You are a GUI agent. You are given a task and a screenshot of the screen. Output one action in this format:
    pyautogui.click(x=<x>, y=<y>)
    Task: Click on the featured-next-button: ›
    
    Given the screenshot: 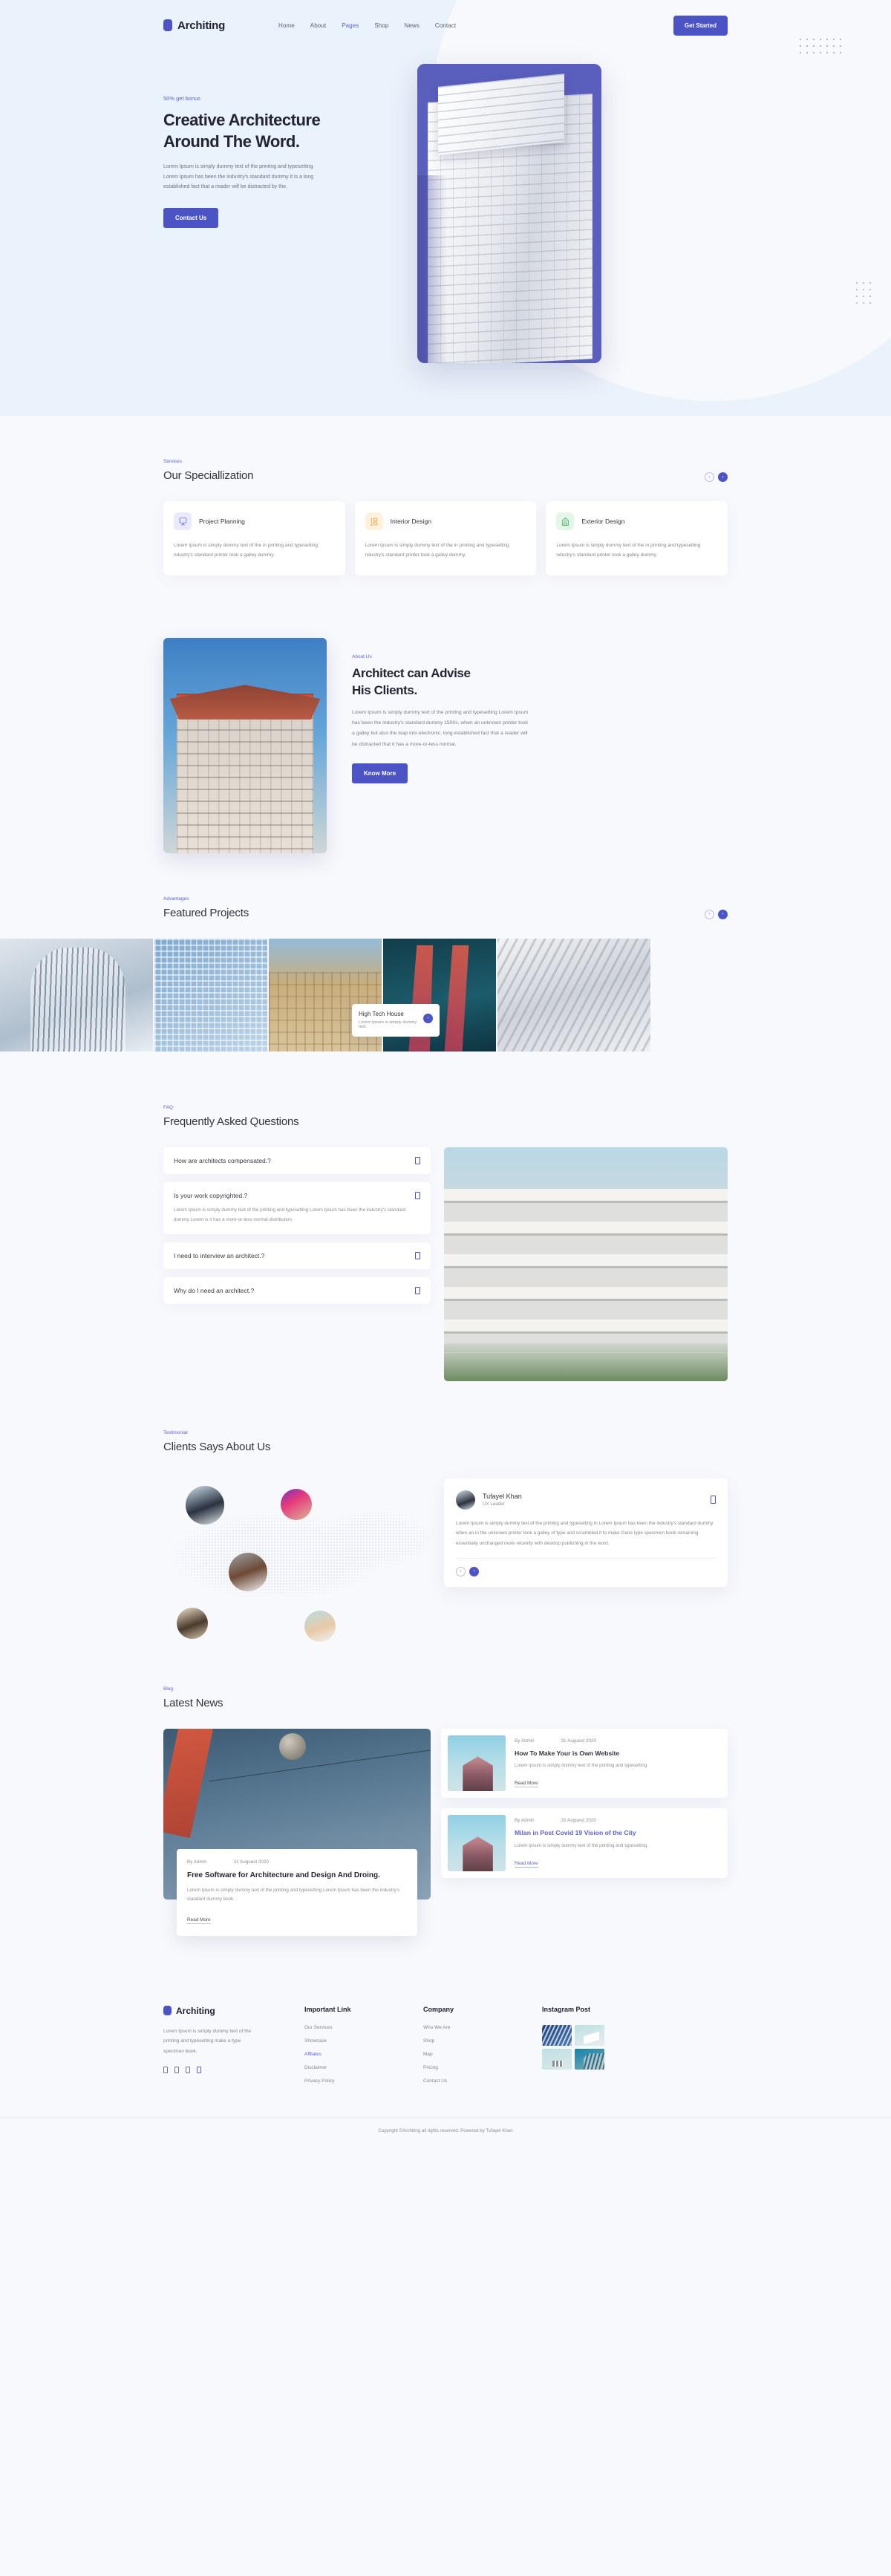 What is the action you would take?
    pyautogui.click(x=723, y=914)
    